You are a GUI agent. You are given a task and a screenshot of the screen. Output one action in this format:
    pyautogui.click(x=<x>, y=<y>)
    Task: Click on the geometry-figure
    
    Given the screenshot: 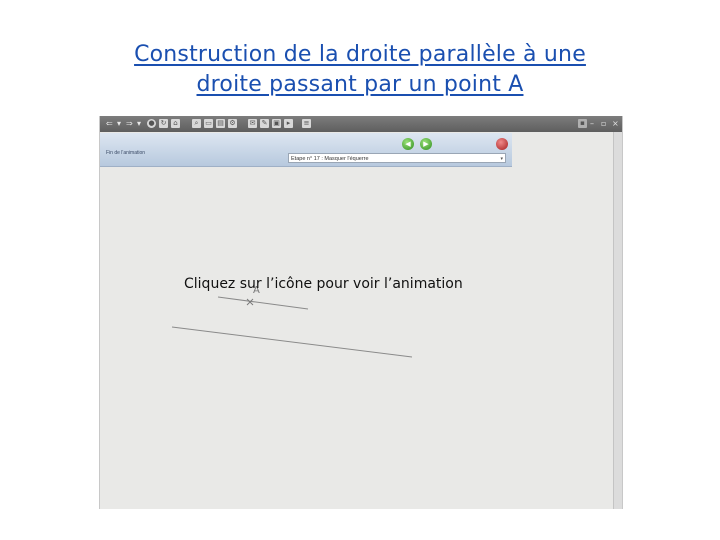 What is the action you would take?
    pyautogui.click(x=292, y=327)
    